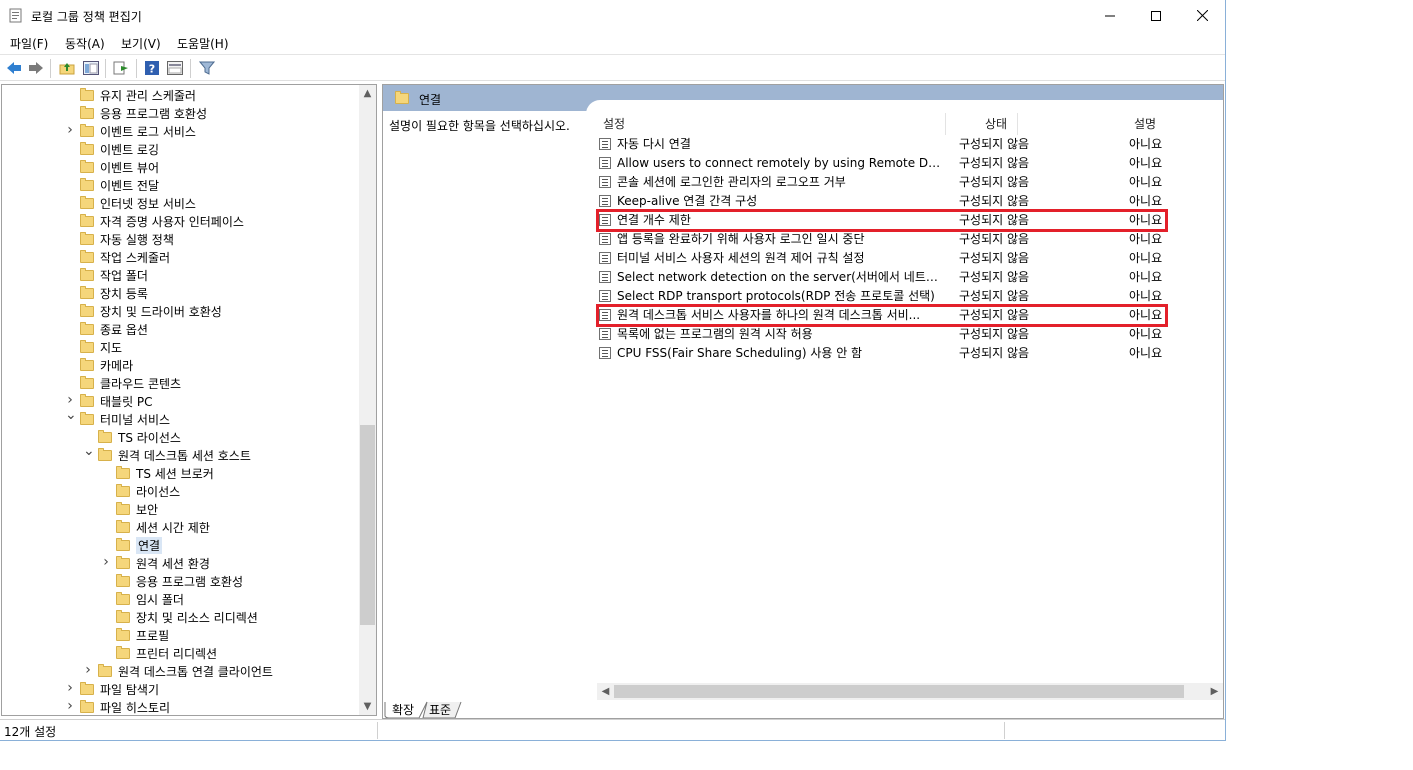 The width and height of the screenshot is (1413, 770). Describe the element at coordinates (156, 563) in the screenshot. I see `tree-item: › 원격 세션 환경` at that location.